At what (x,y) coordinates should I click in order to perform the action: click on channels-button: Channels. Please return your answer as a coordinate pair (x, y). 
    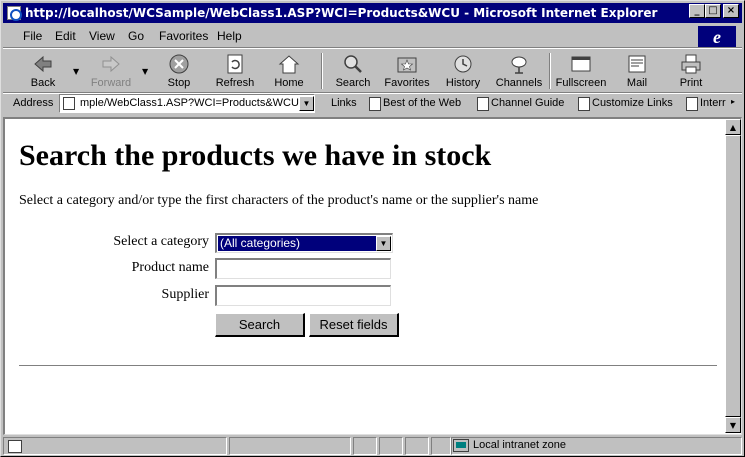
    Looking at the image, I should click on (519, 71).